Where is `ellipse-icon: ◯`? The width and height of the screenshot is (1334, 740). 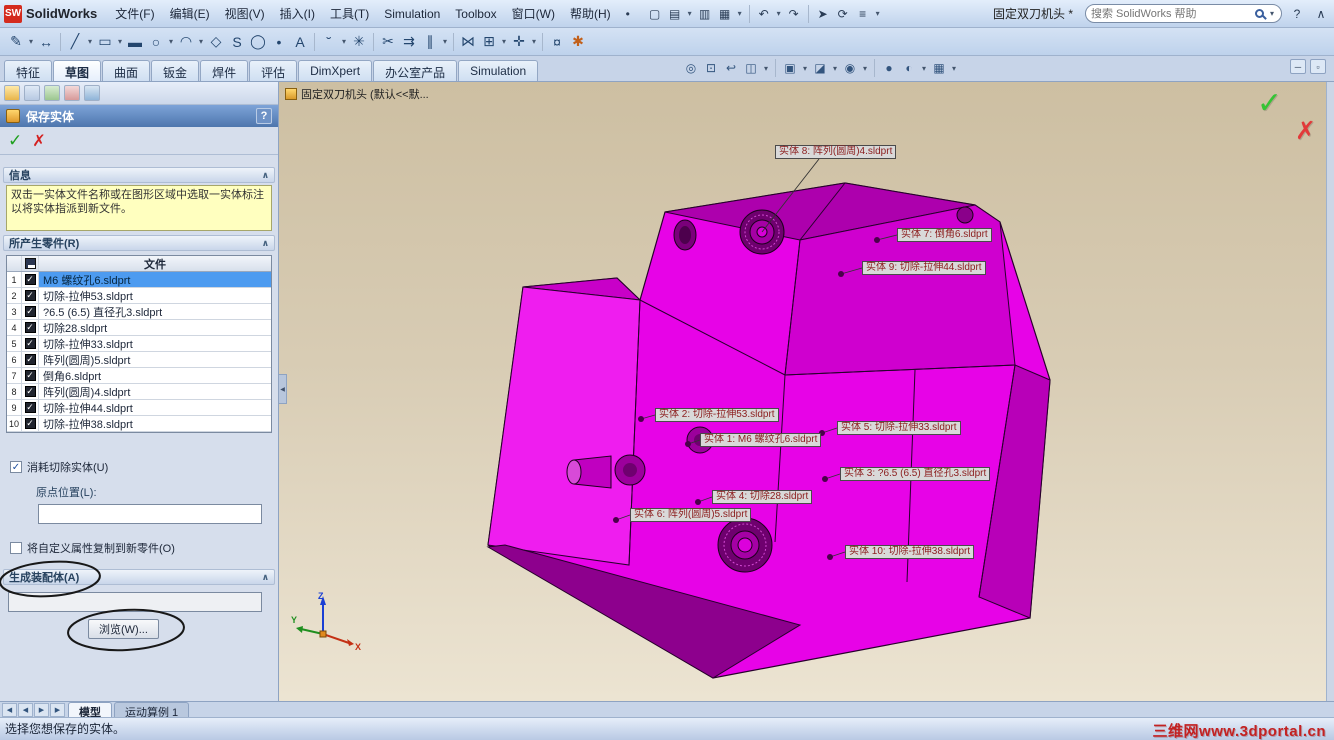
ellipse-icon: ◯ is located at coordinates (258, 42).